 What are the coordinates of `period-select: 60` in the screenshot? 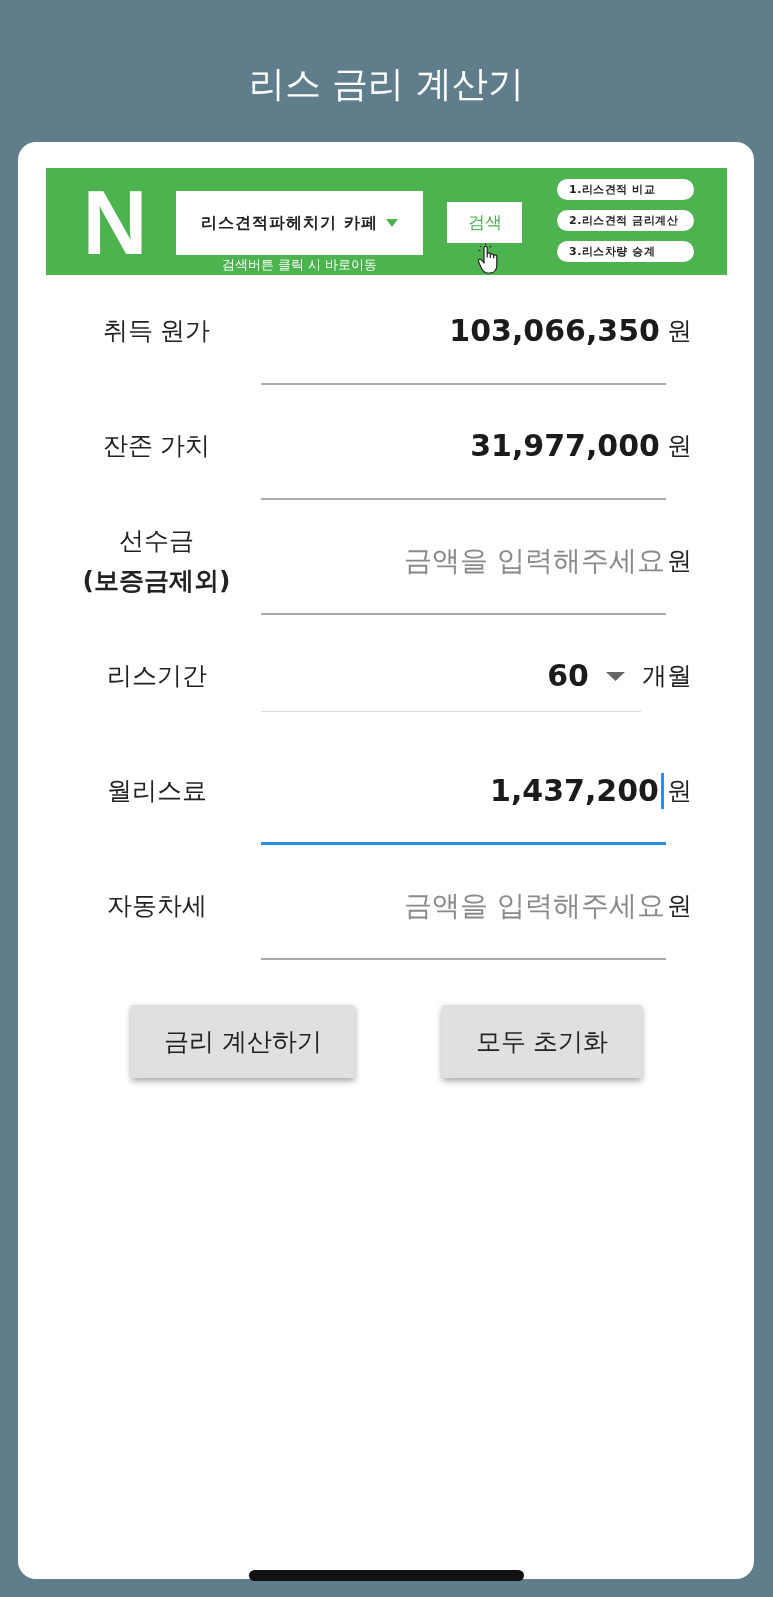 It's located at (451, 681).